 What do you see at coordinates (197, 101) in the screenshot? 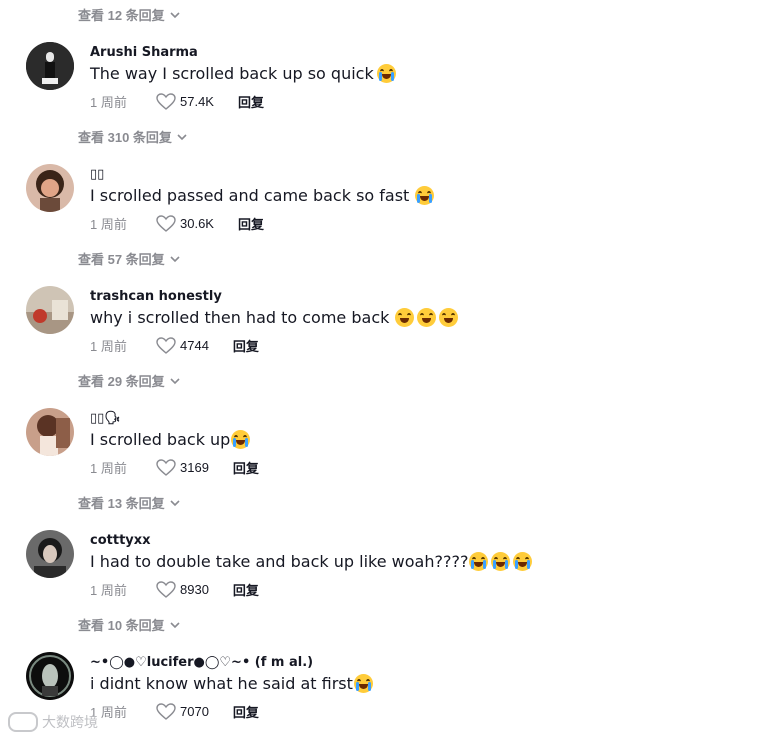
I see `like-count: 57.4K` at bounding box center [197, 101].